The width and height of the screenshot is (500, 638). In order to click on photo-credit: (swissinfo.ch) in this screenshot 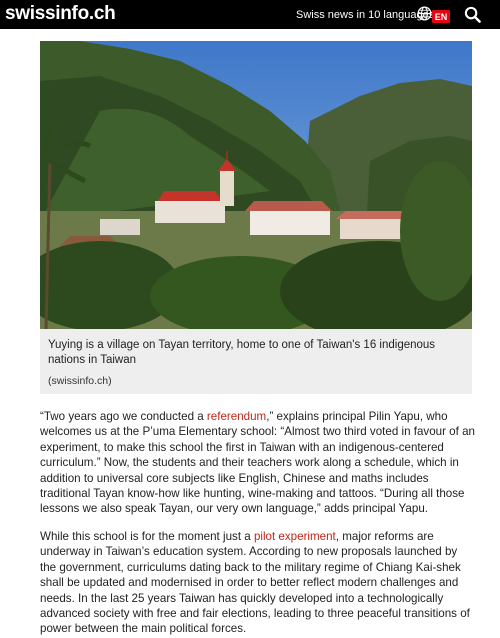, I will do `click(80, 381)`.